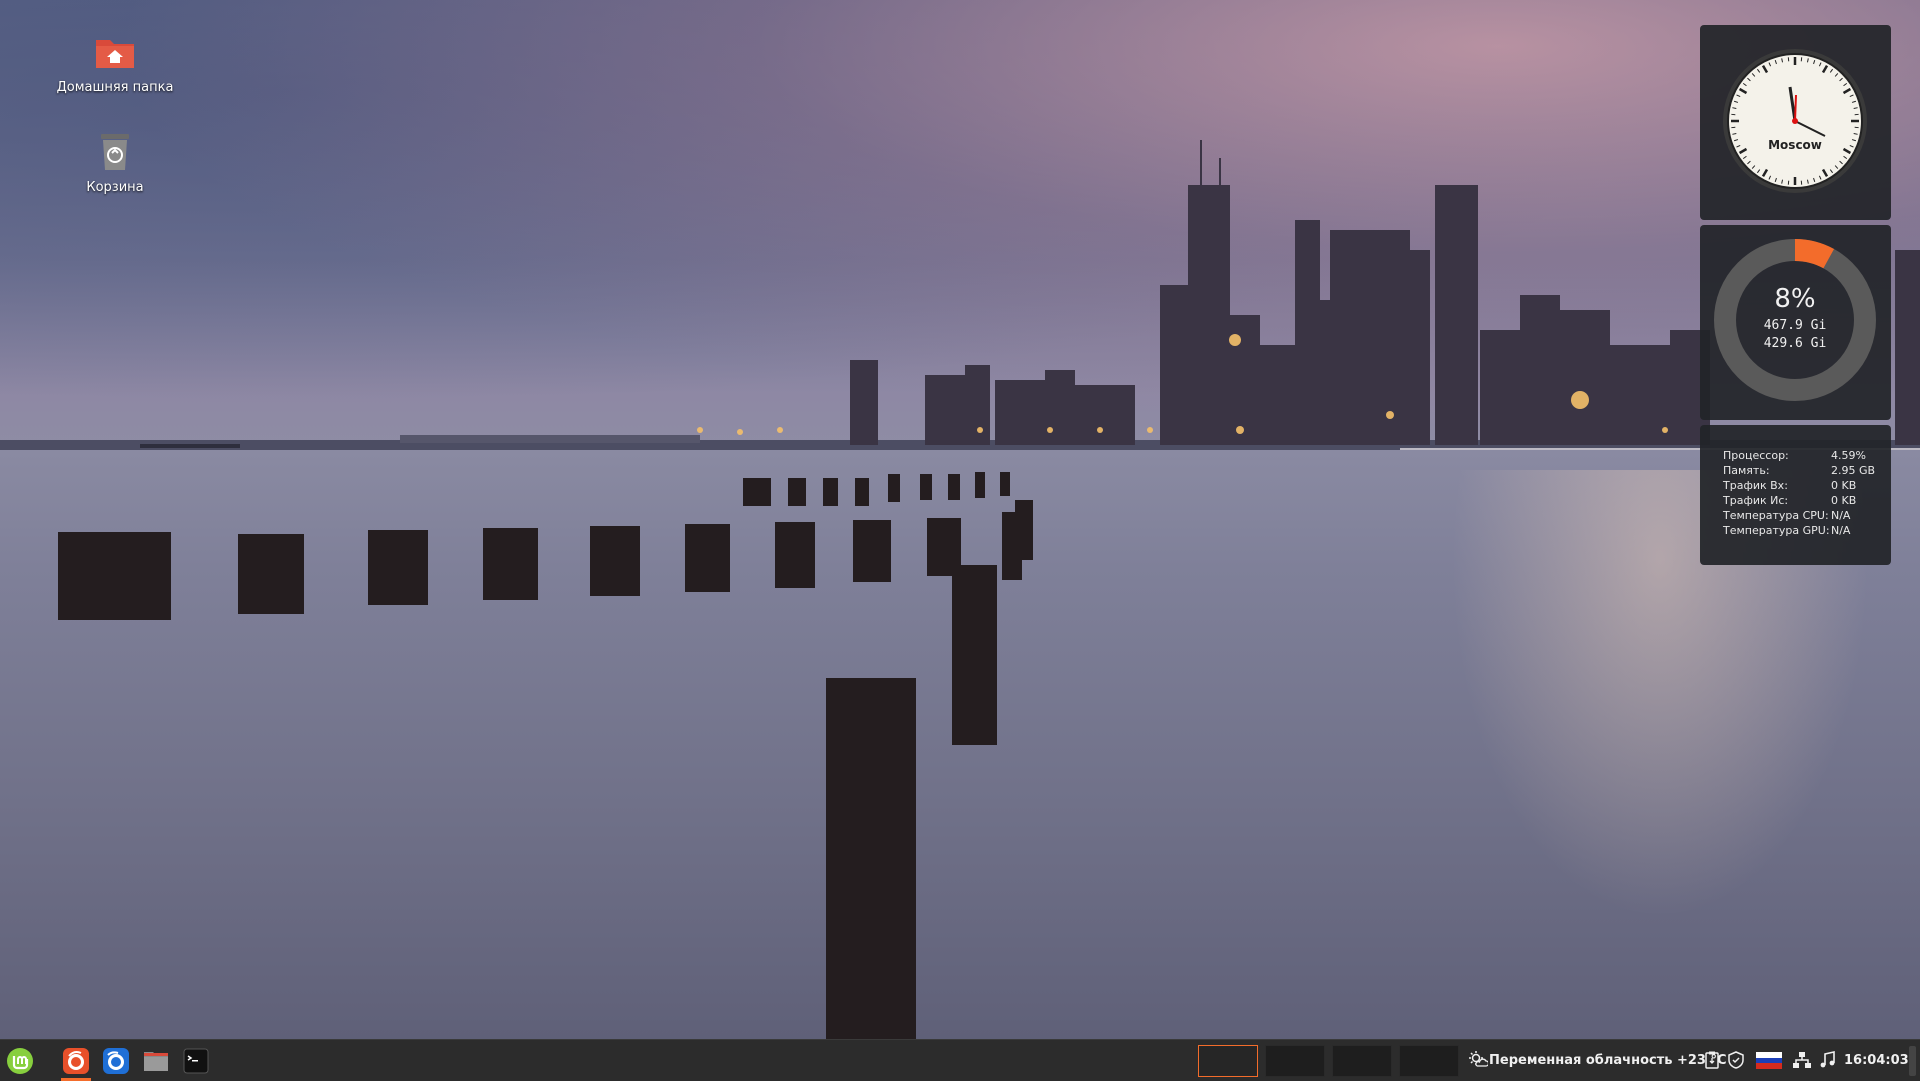 This screenshot has height=1081, width=1920. I want to click on pier, so click(550, 439).